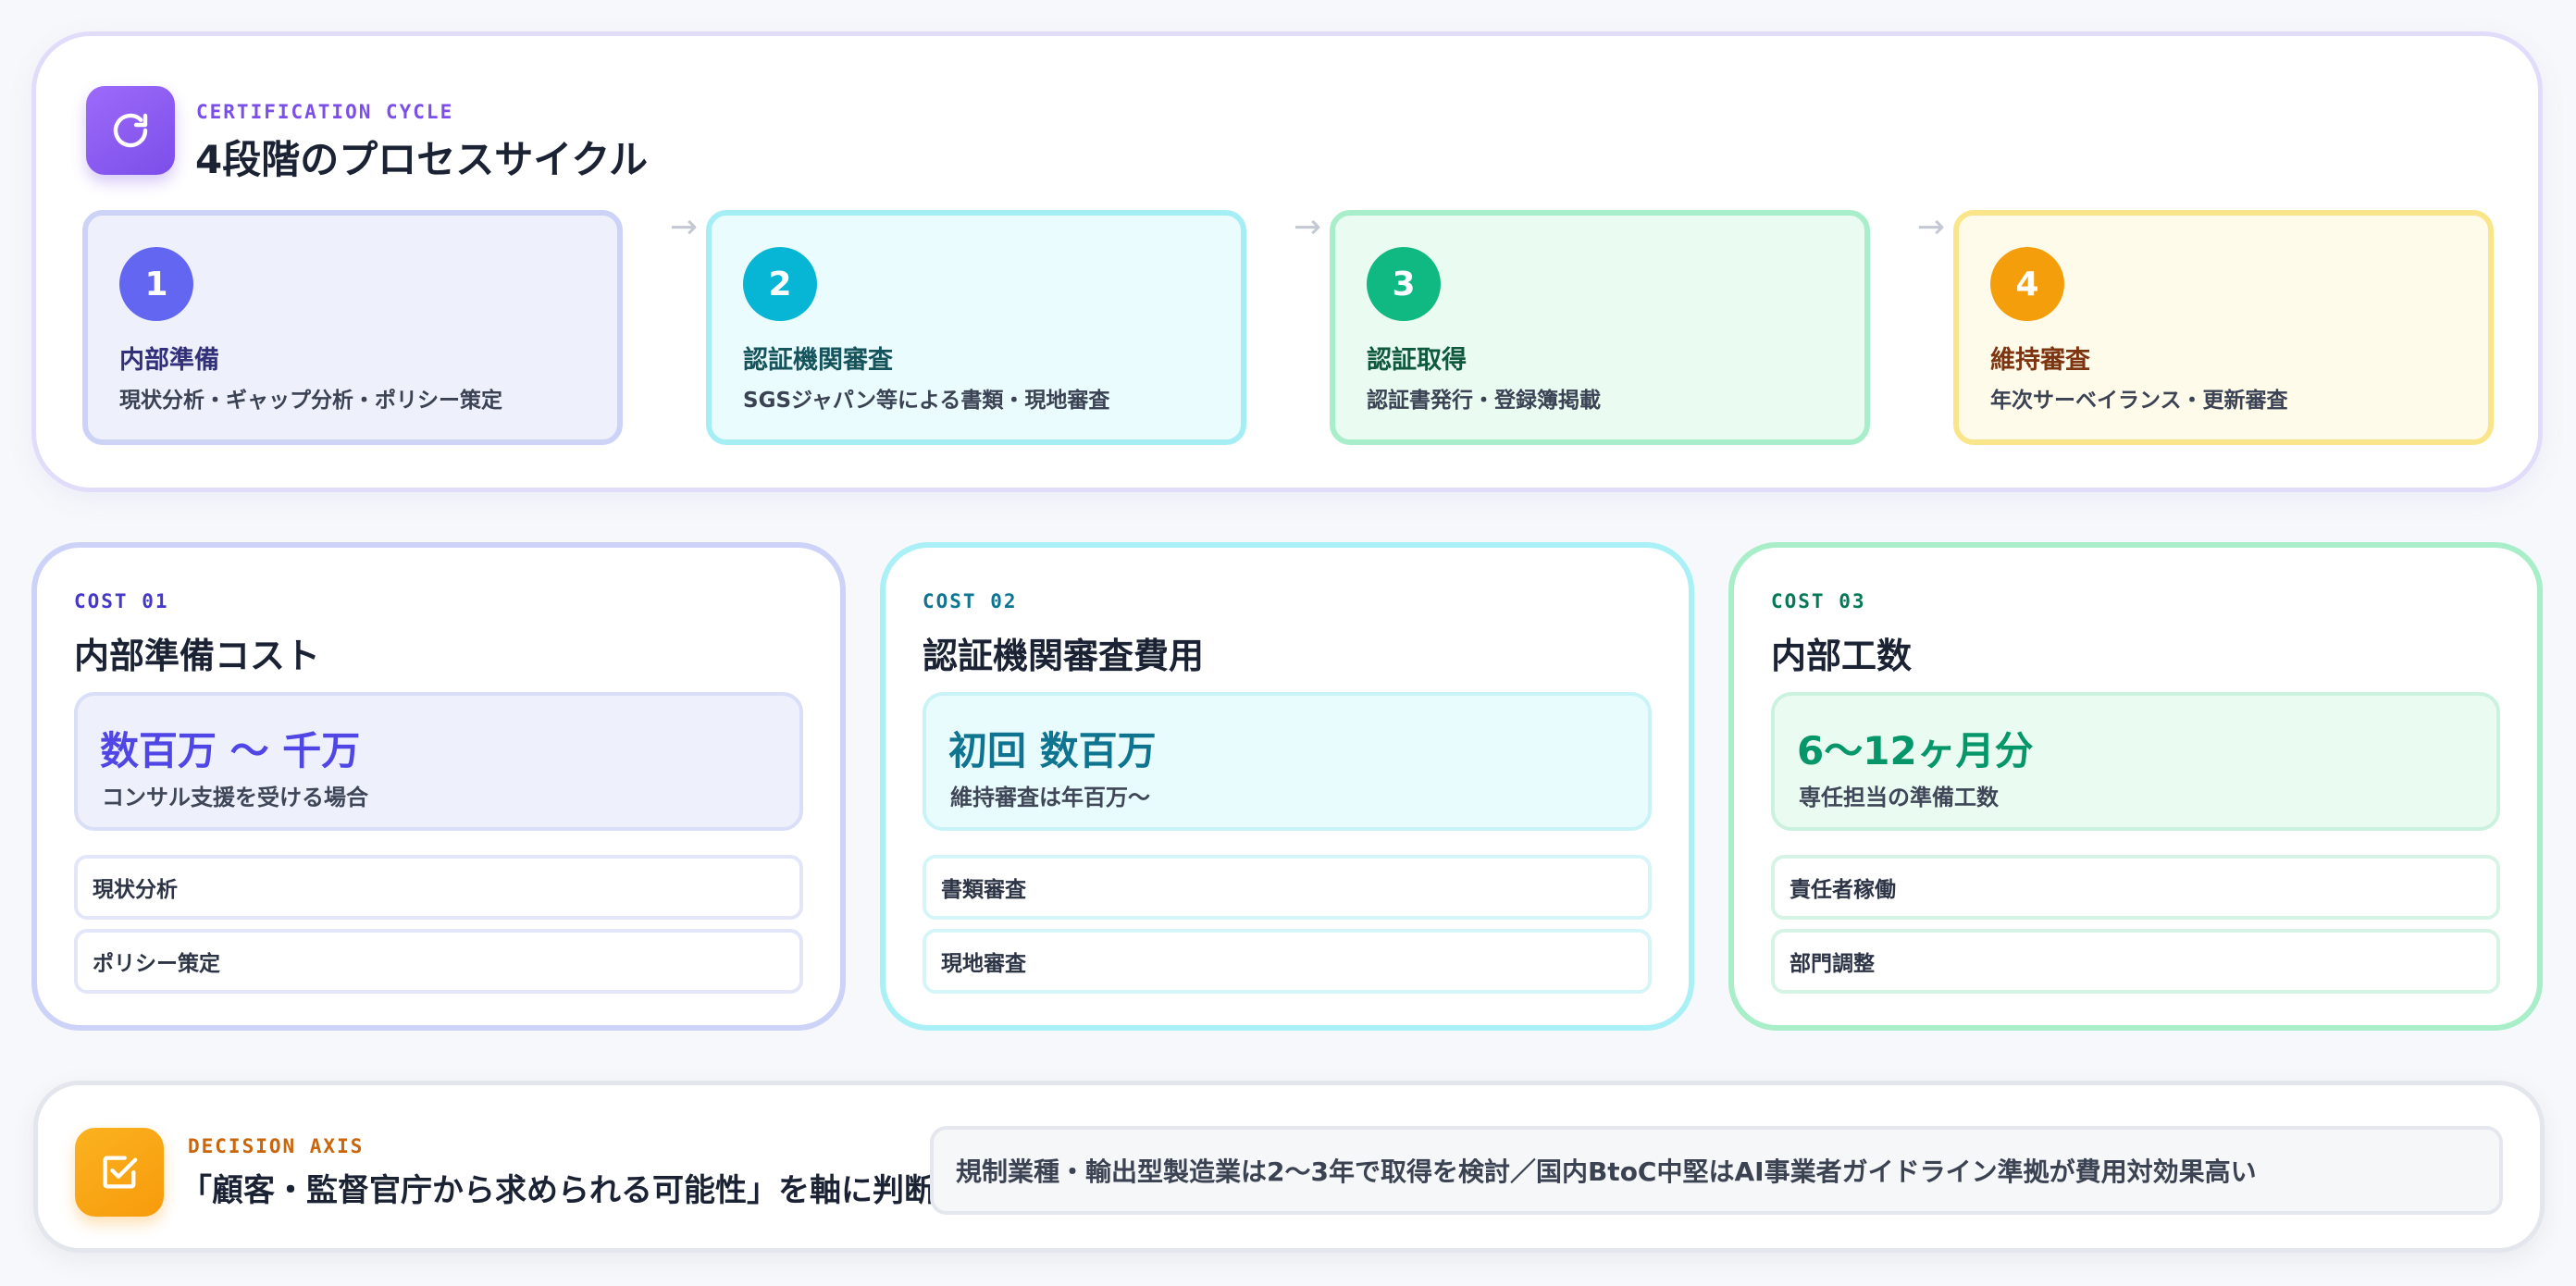  What do you see at coordinates (197, 656) in the screenshot?
I see `cost-title: 内部準備コスト` at bounding box center [197, 656].